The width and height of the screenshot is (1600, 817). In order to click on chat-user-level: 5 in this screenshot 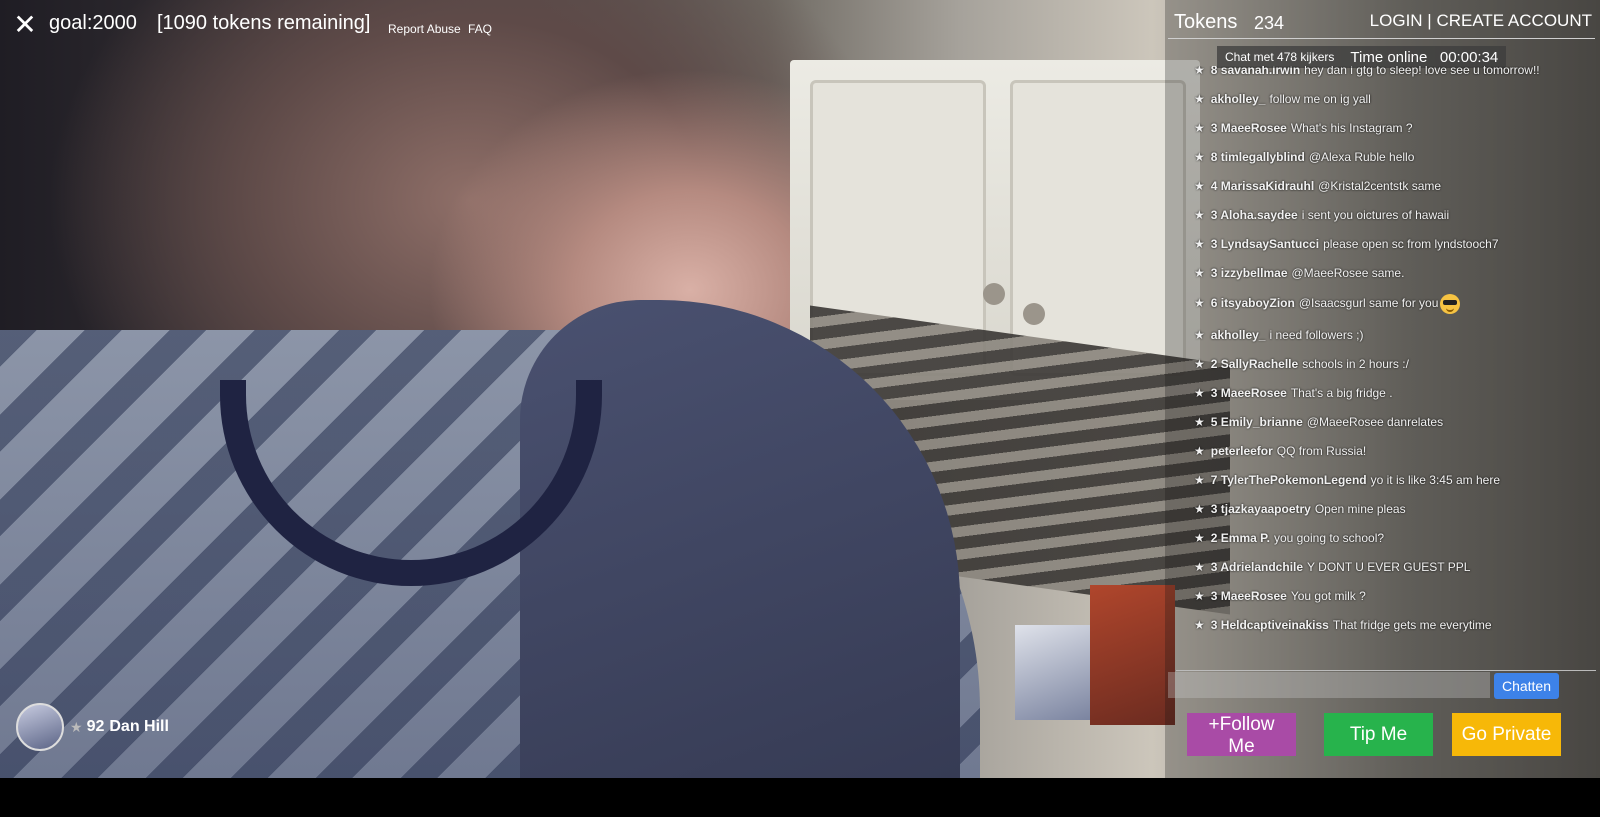, I will do `click(1214, 422)`.